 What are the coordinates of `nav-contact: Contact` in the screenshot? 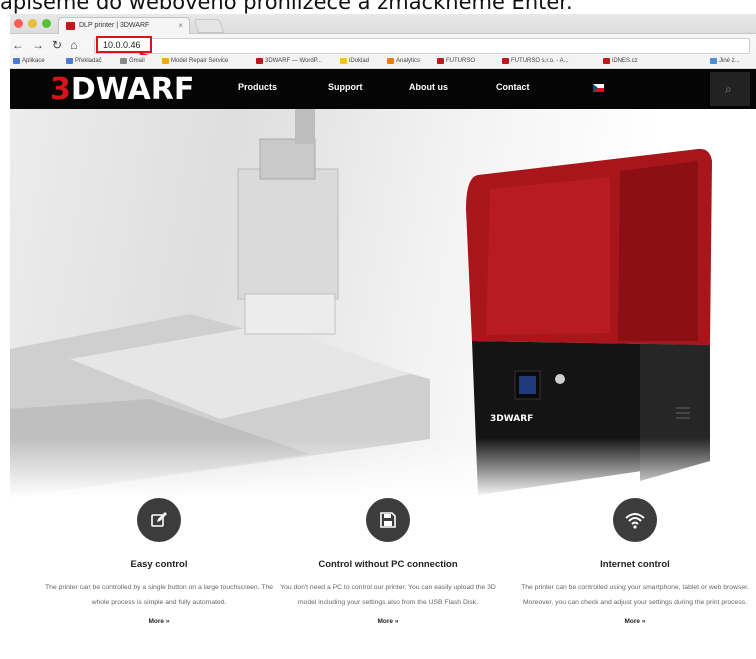 It's located at (513, 87).